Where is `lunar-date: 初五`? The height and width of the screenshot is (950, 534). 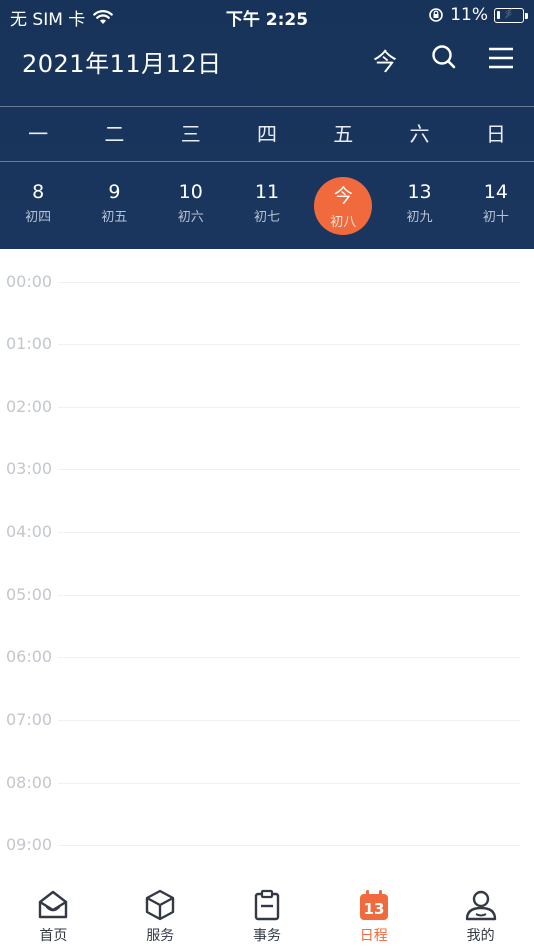 lunar-date: 初五 is located at coordinates (114, 217).